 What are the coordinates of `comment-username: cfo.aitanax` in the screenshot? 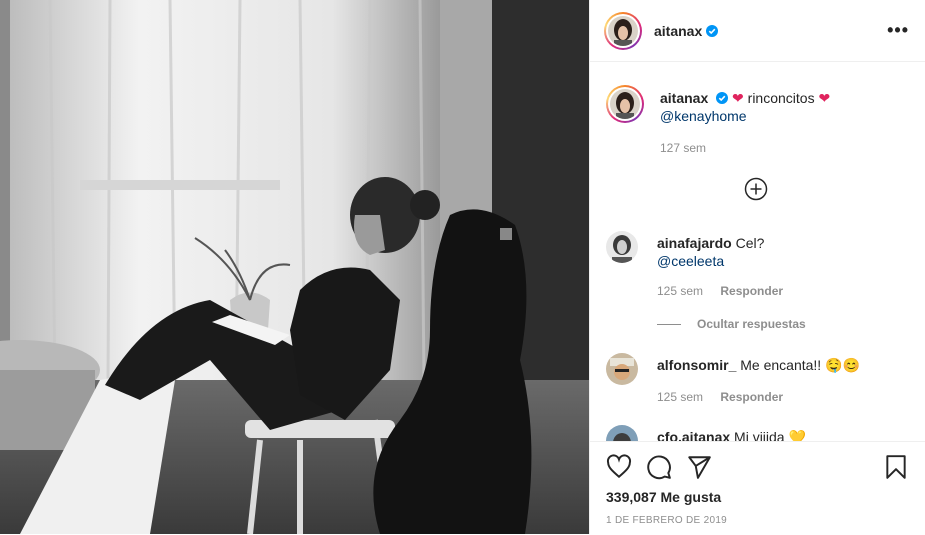 It's located at (693, 435).